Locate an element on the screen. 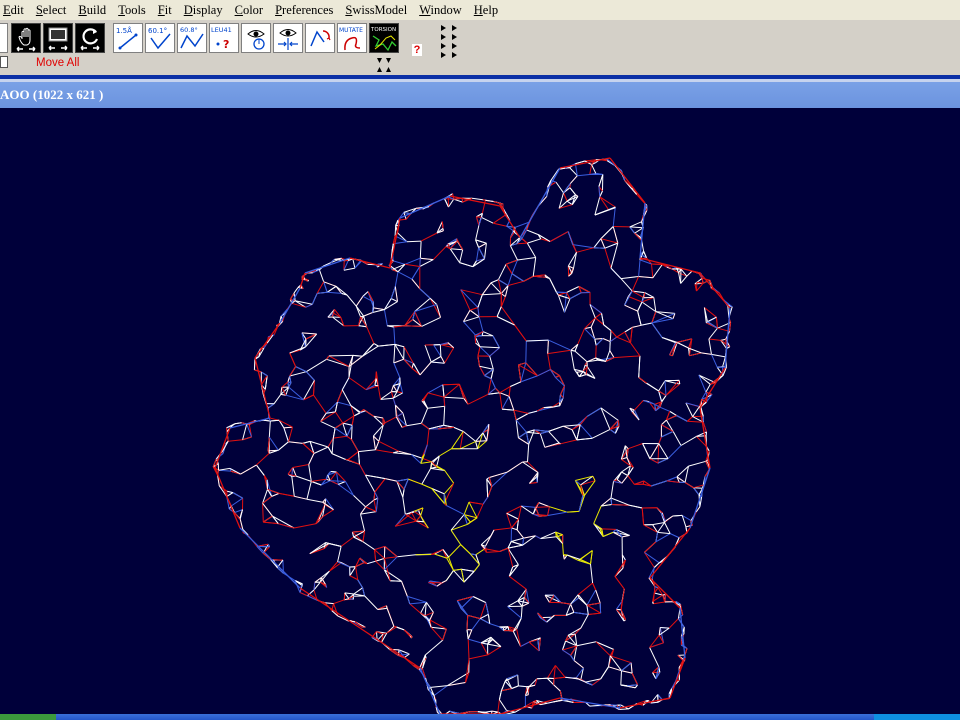 This screenshot has width=960, height=720. menu-help: Help is located at coordinates (486, 10).